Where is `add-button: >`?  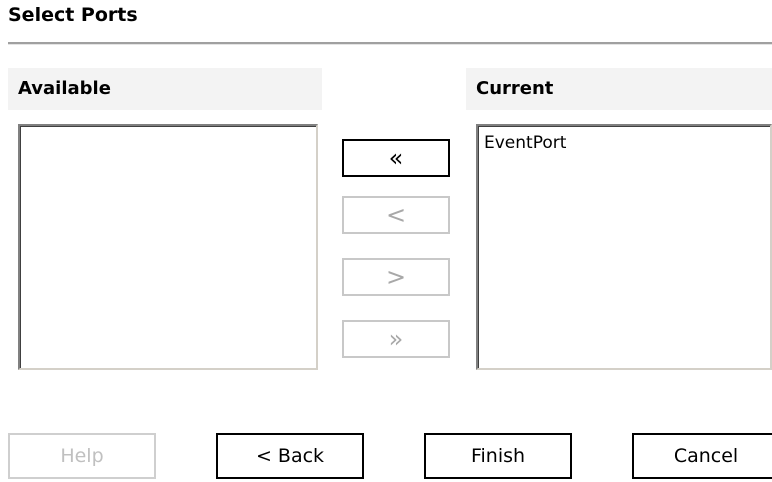 add-button: > is located at coordinates (396, 277).